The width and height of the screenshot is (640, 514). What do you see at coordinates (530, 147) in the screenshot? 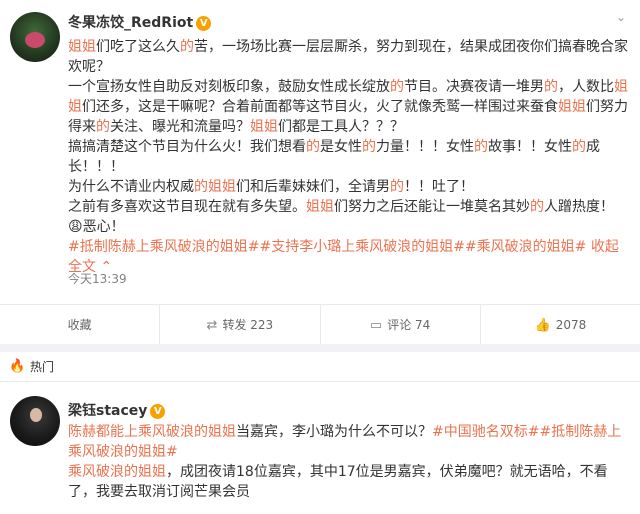
I see `text-run: 故事！！女性` at bounding box center [530, 147].